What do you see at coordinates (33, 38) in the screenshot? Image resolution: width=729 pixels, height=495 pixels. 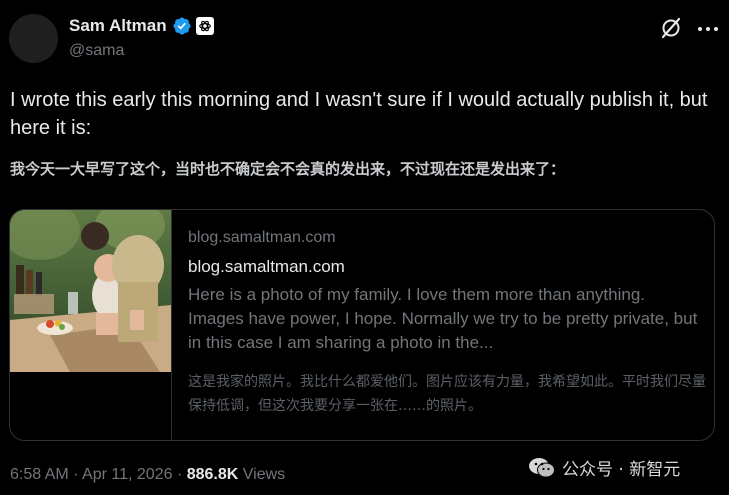 I see `avatar` at bounding box center [33, 38].